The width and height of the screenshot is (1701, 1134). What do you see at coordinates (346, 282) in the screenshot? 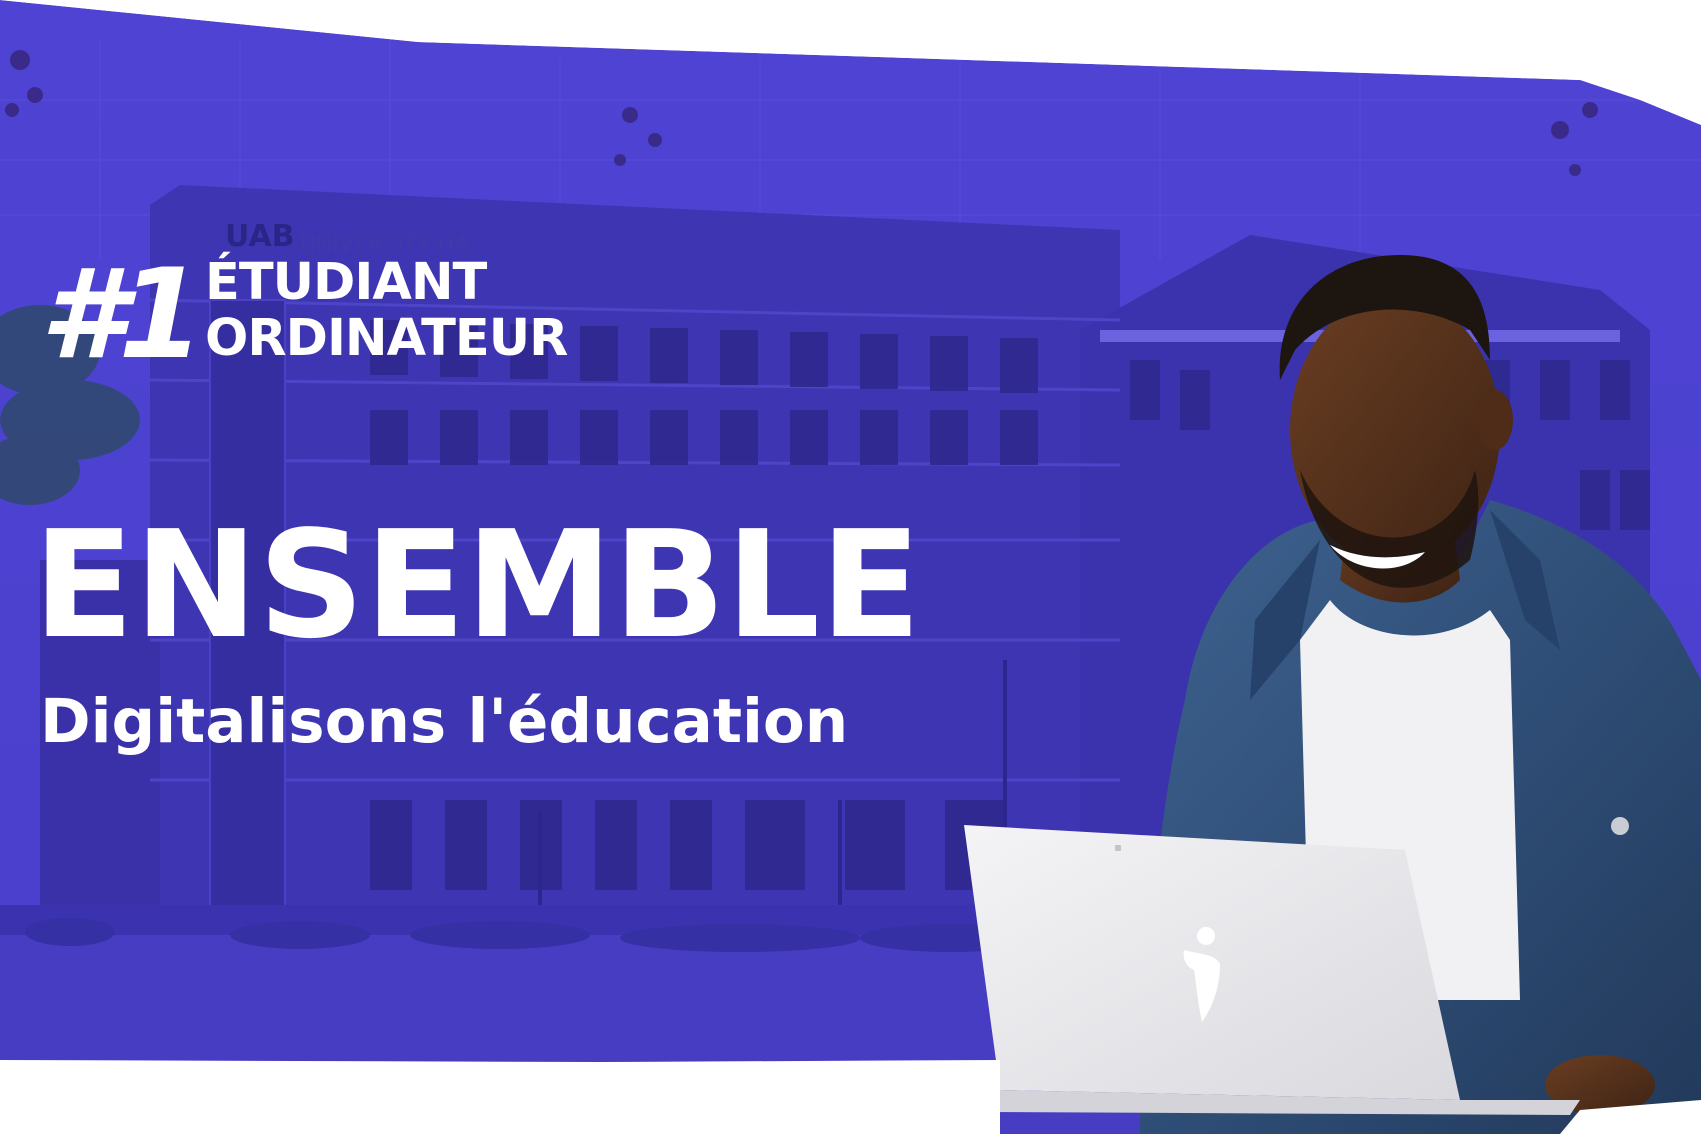
I see `rank-line-etudiant: ÉTUDIANT` at bounding box center [346, 282].